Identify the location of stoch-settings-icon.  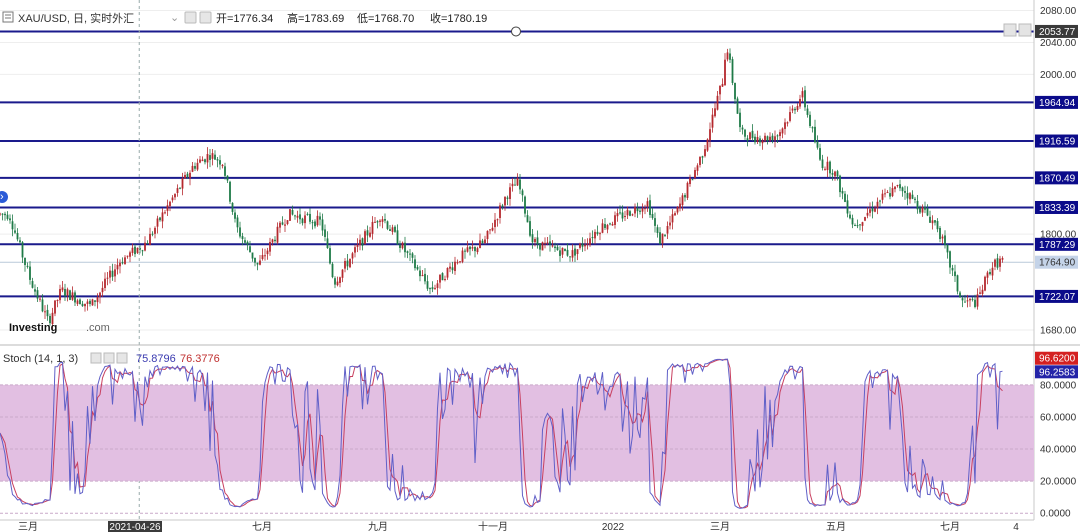
(109, 358).